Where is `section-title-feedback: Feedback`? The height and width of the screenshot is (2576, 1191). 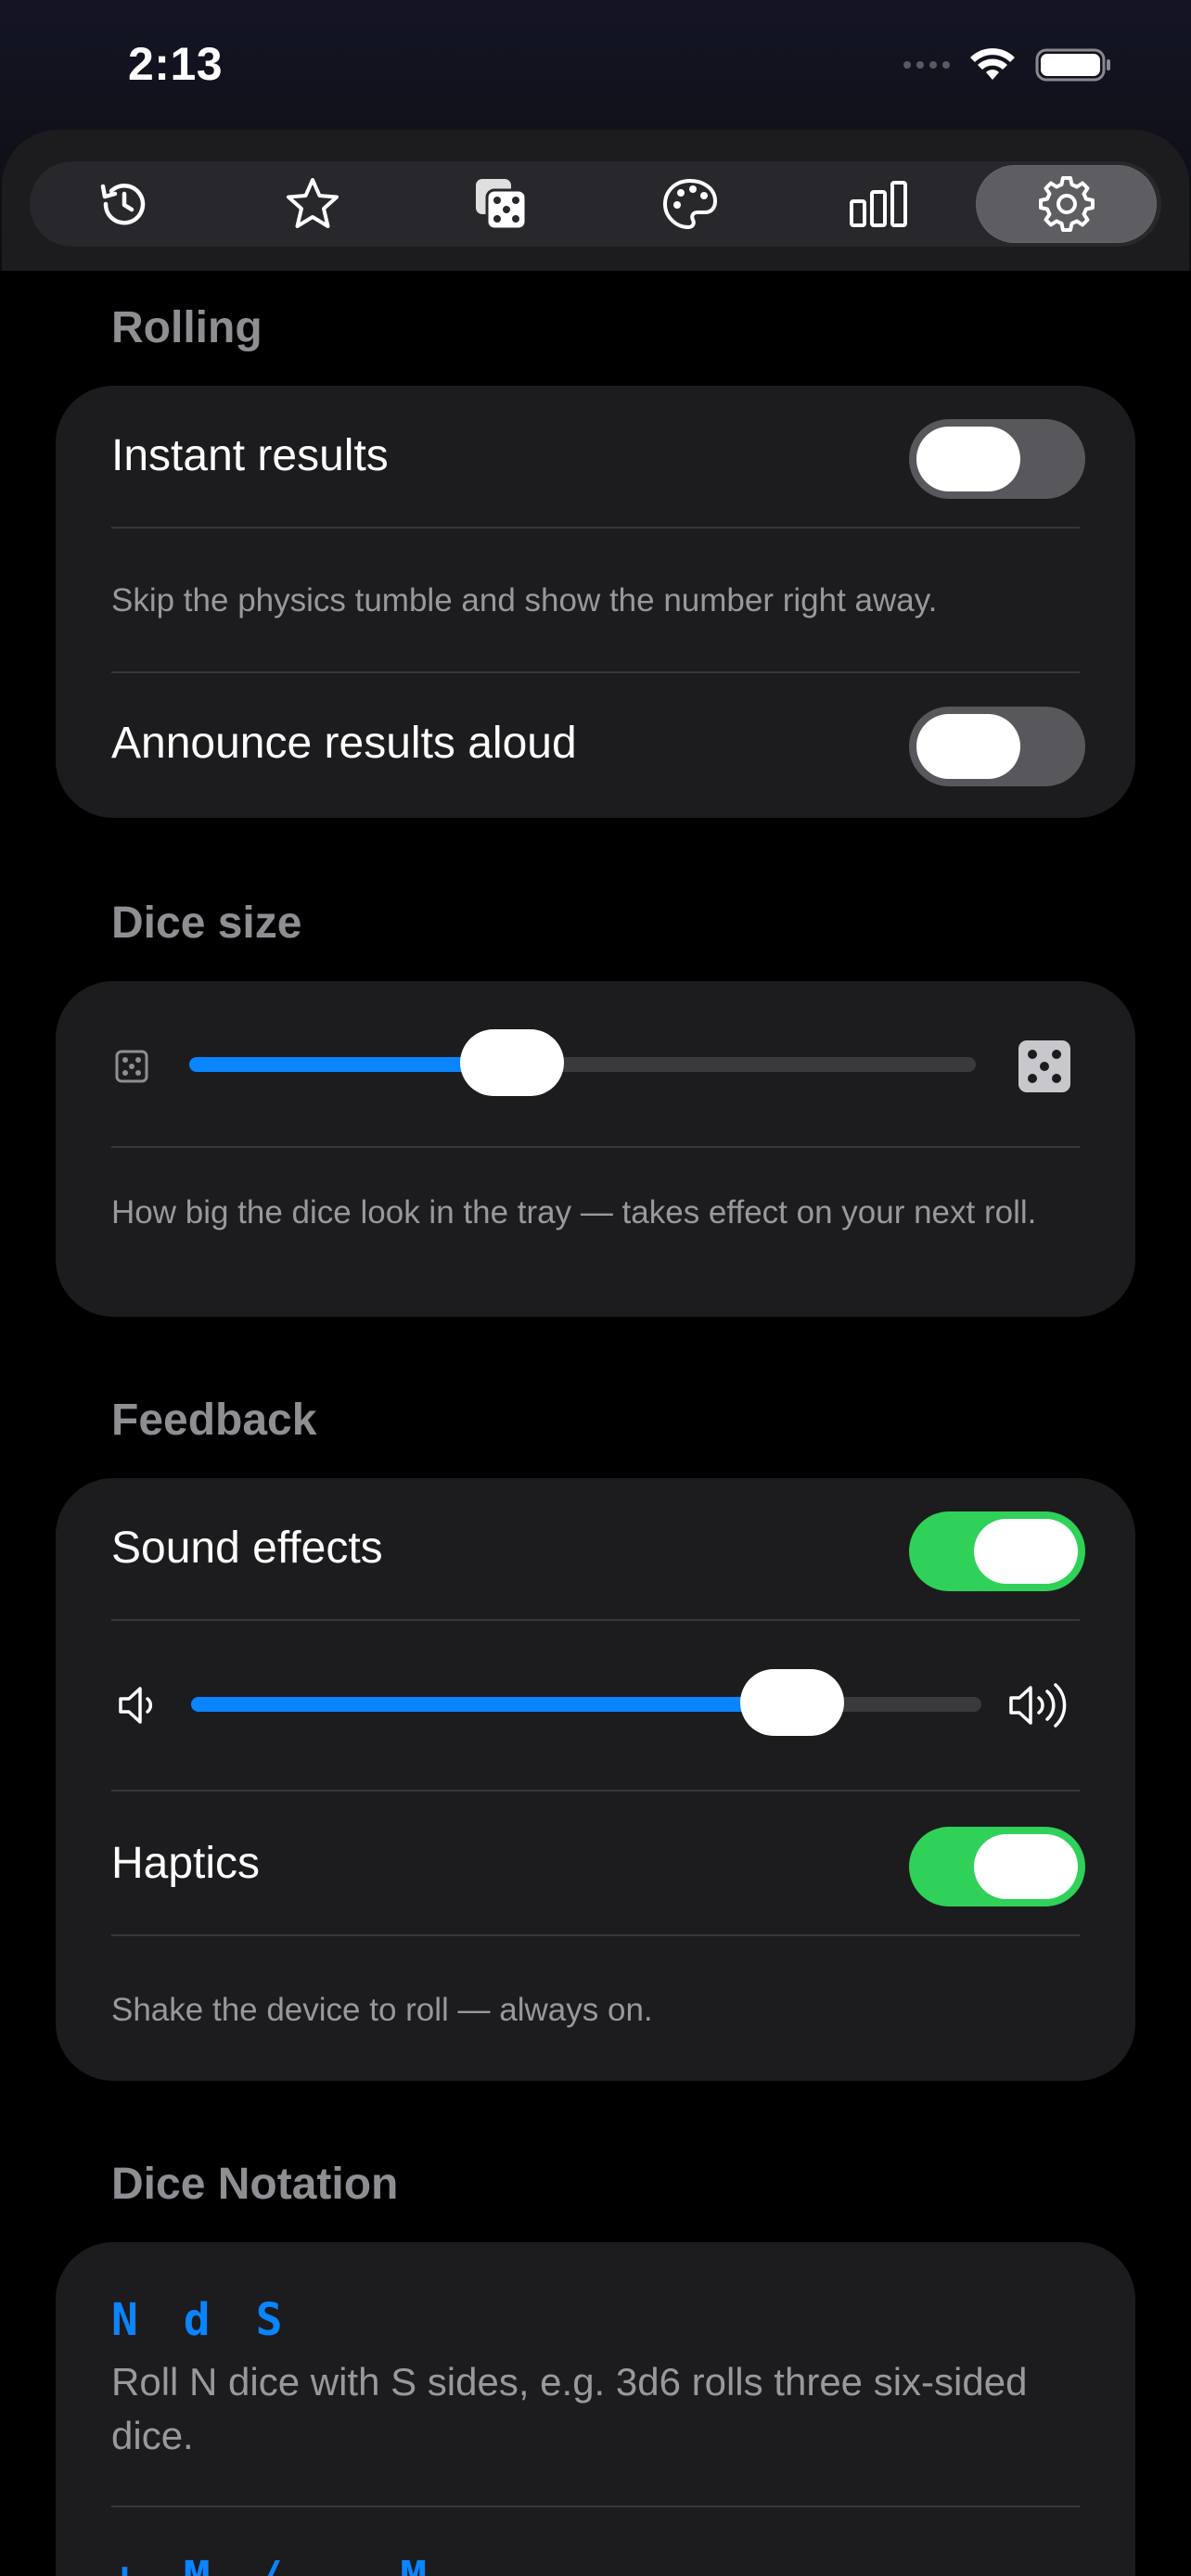 section-title-feedback: Feedback is located at coordinates (214, 1420).